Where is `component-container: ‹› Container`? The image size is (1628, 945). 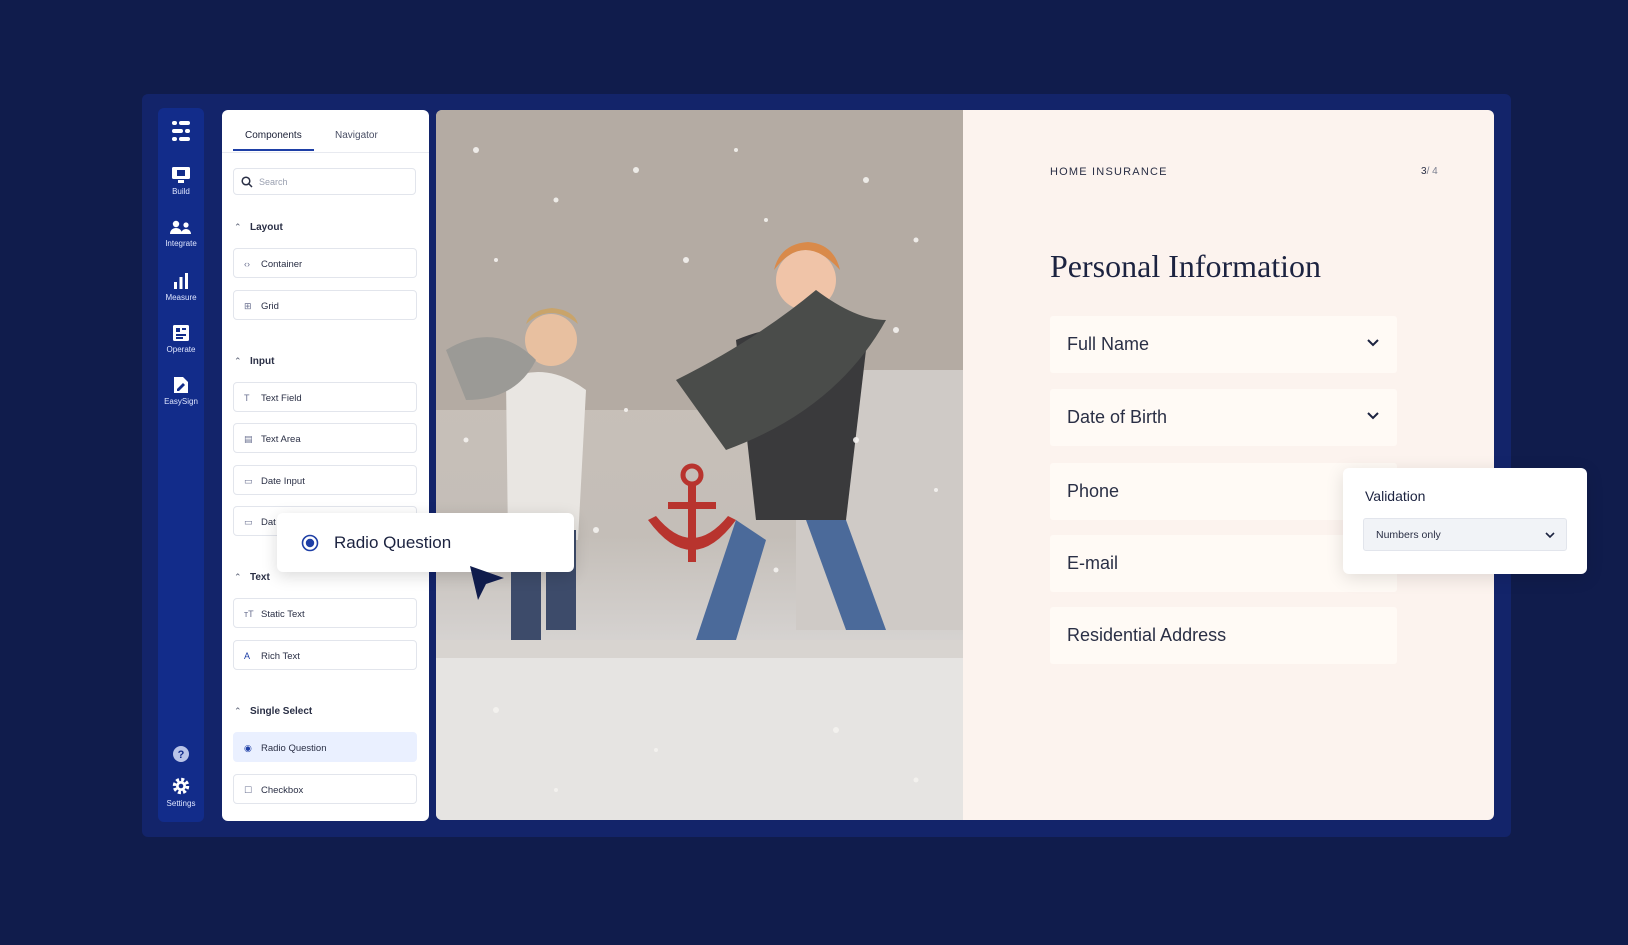
component-container: ‹› Container is located at coordinates (325, 263).